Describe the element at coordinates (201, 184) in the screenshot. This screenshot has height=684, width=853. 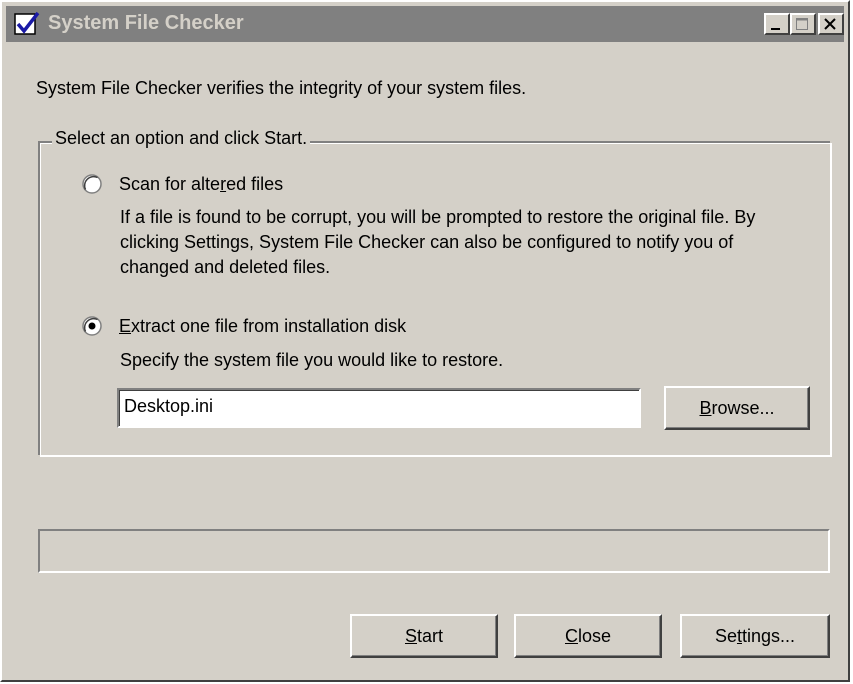
I see `scan-altered-files-label: Scan for altered files` at that location.